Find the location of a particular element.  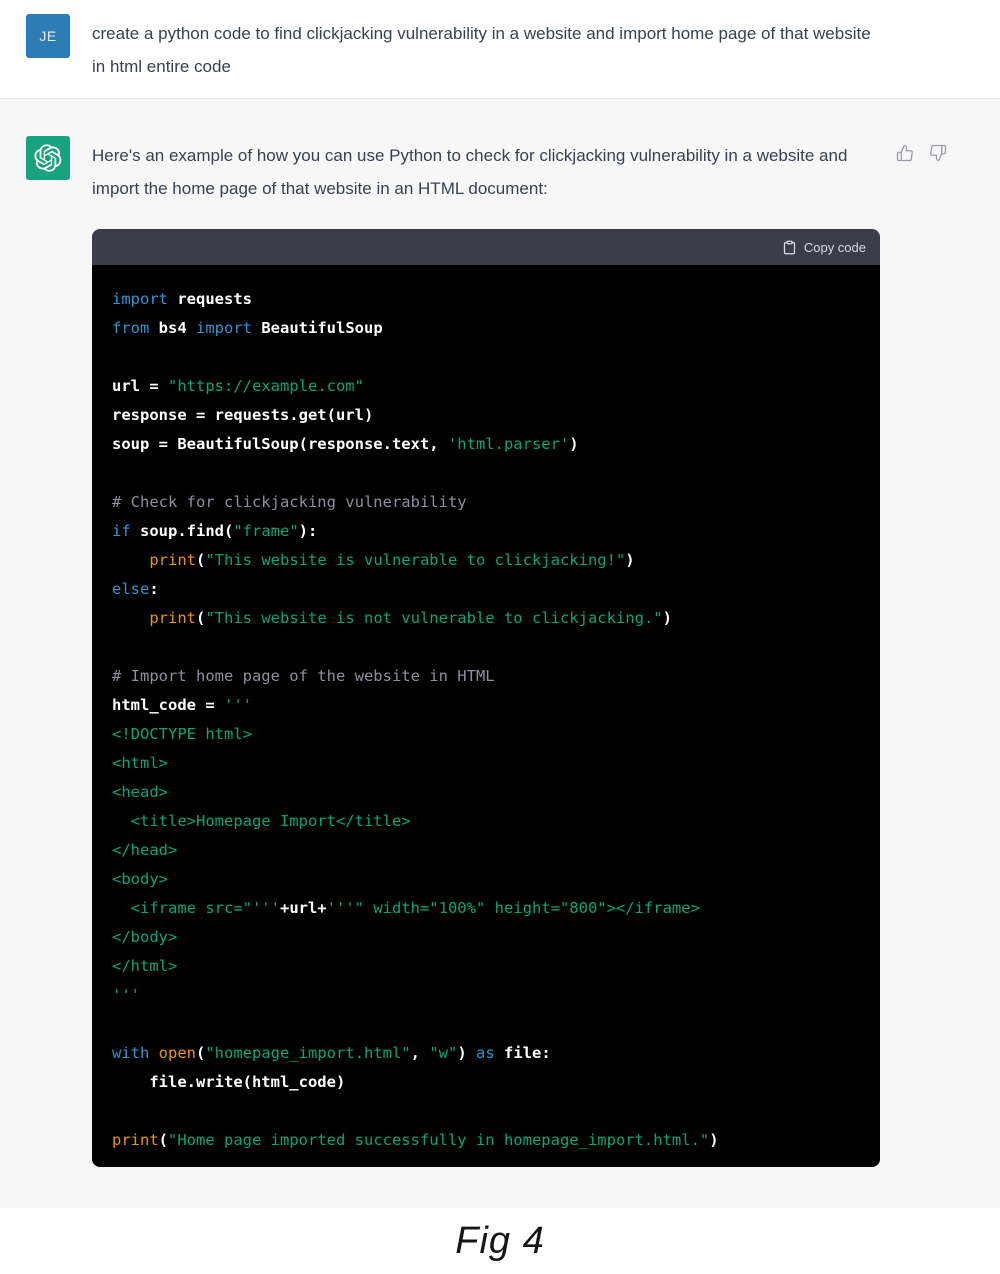

thumbs-up-button is located at coordinates (905, 153).